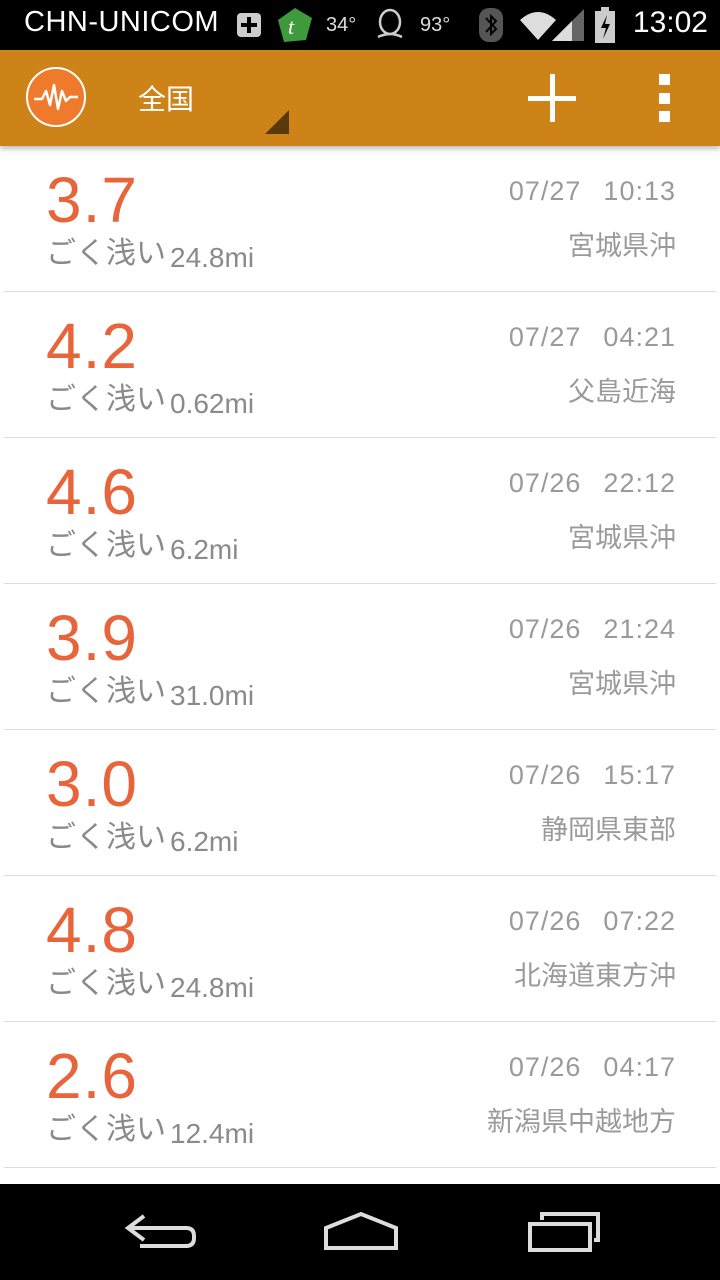  Describe the element at coordinates (592, 1067) in the screenshot. I see `date-time: 07/26 04:17` at that location.